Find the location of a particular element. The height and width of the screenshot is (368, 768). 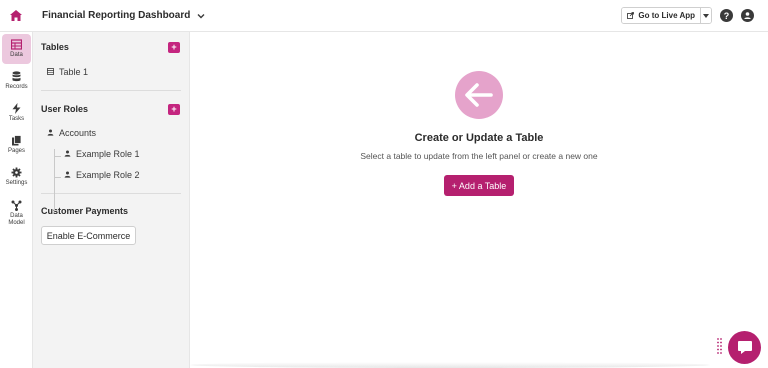

enable-ecommerce-button: Enable E-Commerce is located at coordinates (88, 235).